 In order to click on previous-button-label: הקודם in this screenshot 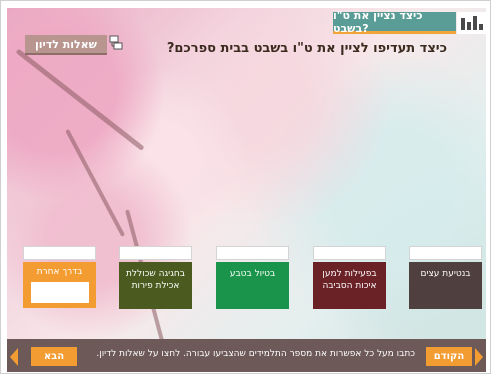, I will do `click(449, 356)`.